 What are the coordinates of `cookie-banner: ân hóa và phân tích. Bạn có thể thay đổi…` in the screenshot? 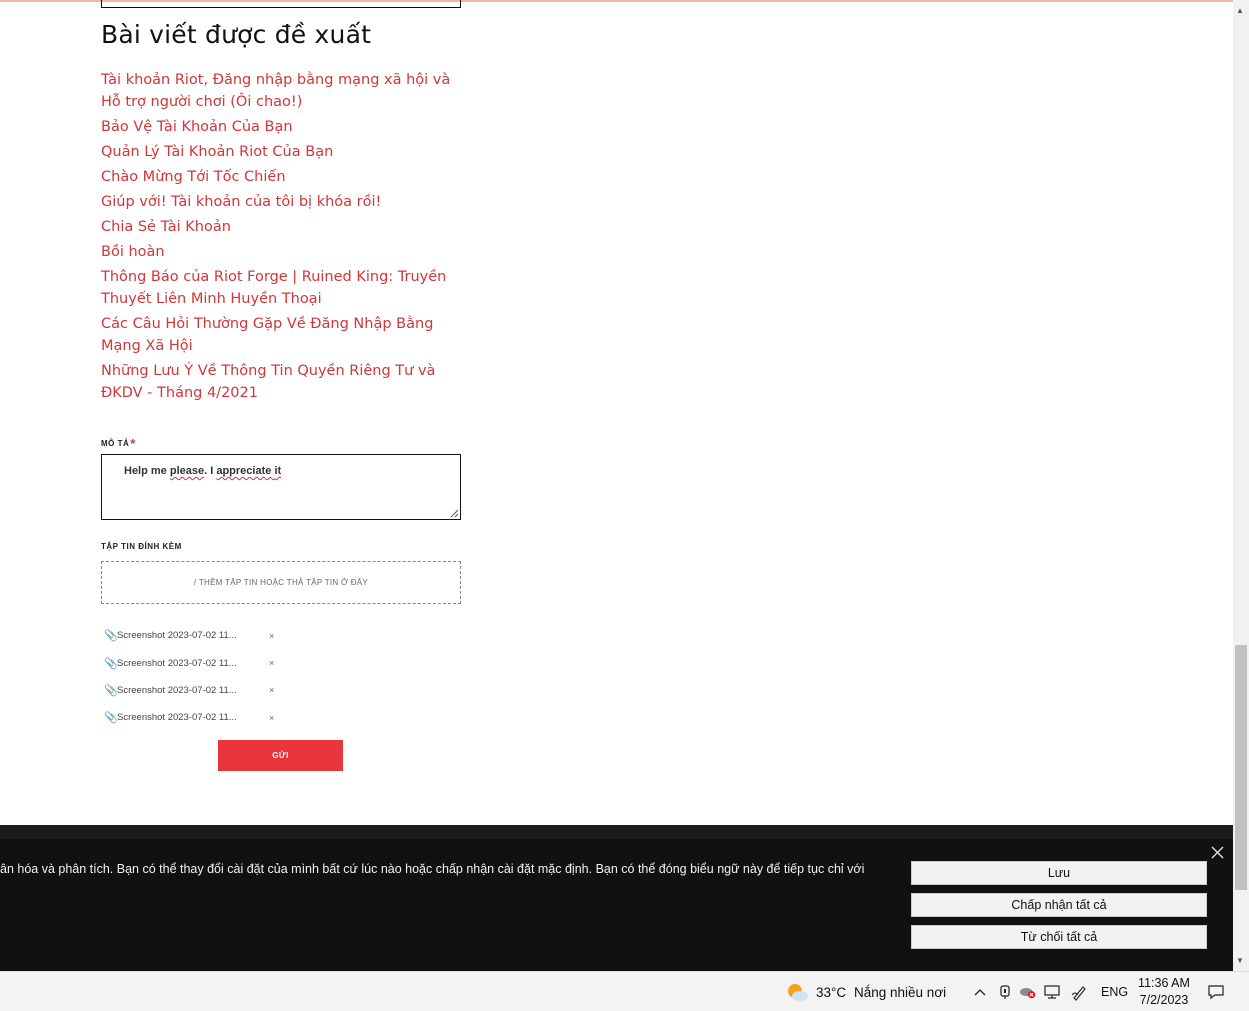 It's located at (616, 905).